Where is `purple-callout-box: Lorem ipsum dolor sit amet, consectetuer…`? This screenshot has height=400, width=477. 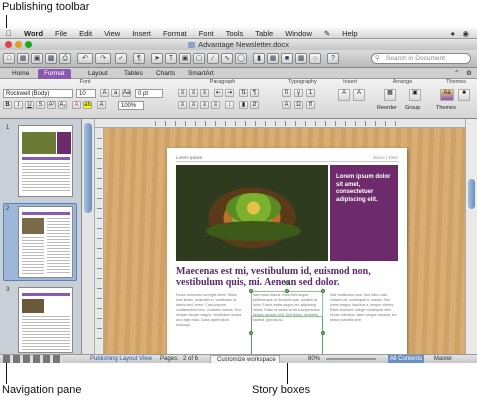 purple-callout-box: Lorem ipsum dolor sit amet, consectetuer… is located at coordinates (364, 213).